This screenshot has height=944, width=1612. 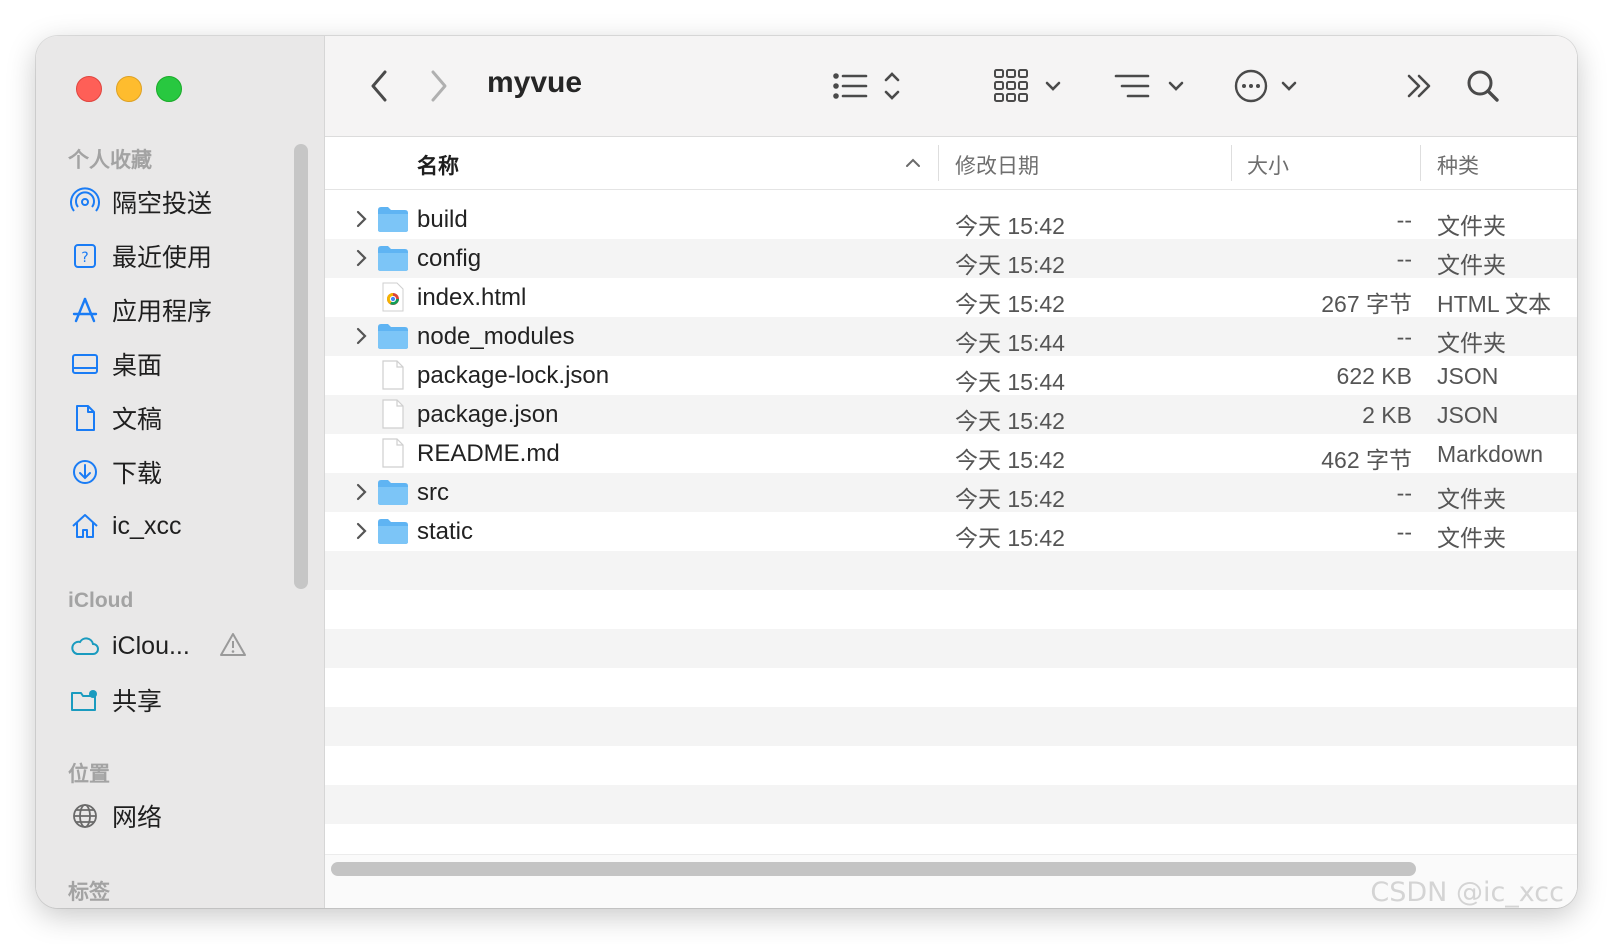 I want to click on sidebar-section-locations: 位置, so click(x=89, y=774).